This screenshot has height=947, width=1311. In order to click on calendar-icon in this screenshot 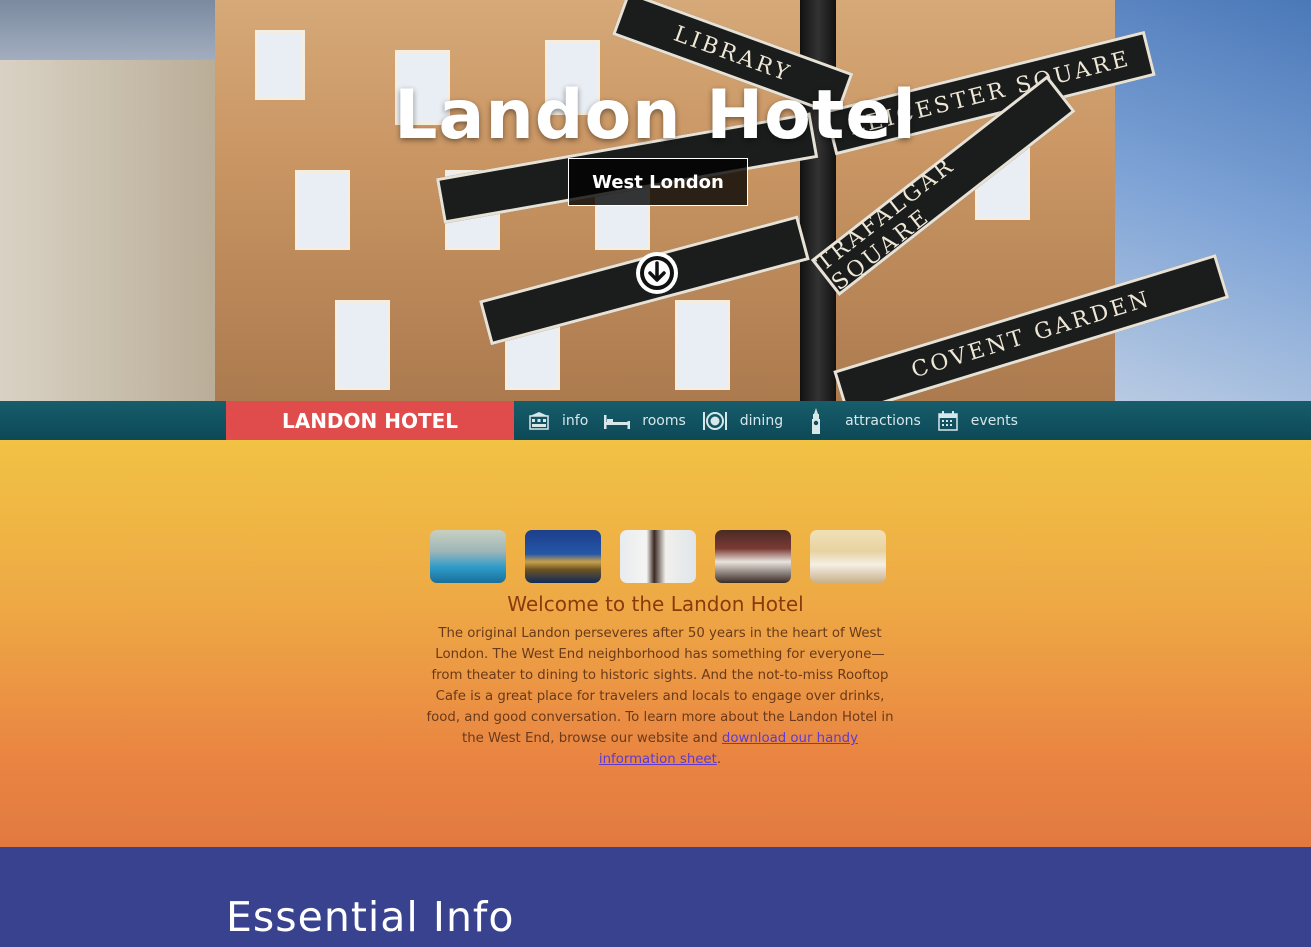, I will do `click(948, 421)`.